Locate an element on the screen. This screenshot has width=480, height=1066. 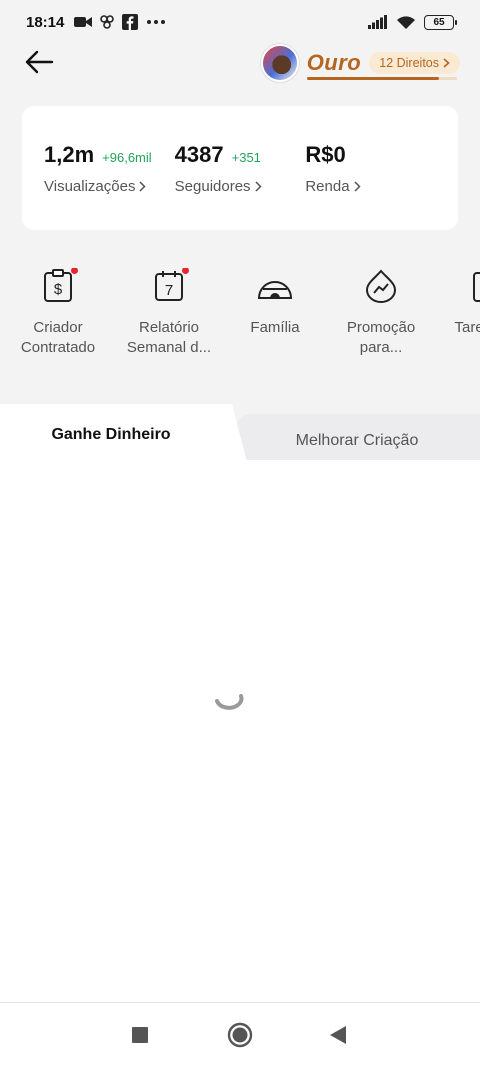
task-icon is located at coordinates (476, 287).